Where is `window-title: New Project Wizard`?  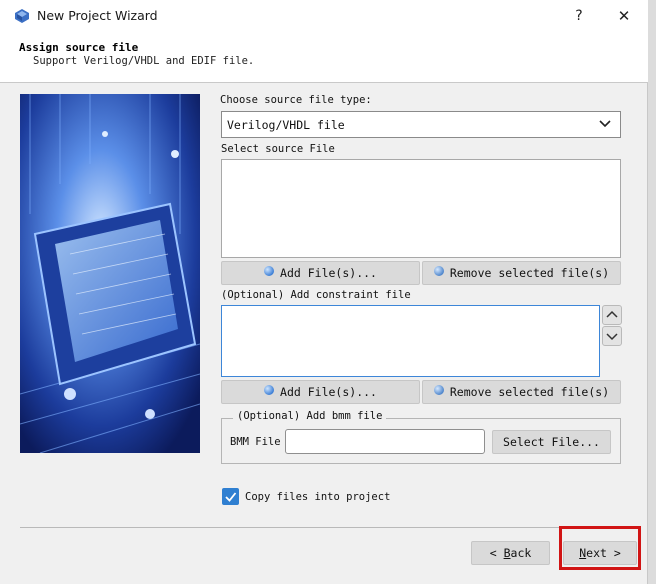
window-title: New Project Wizard is located at coordinates (97, 15).